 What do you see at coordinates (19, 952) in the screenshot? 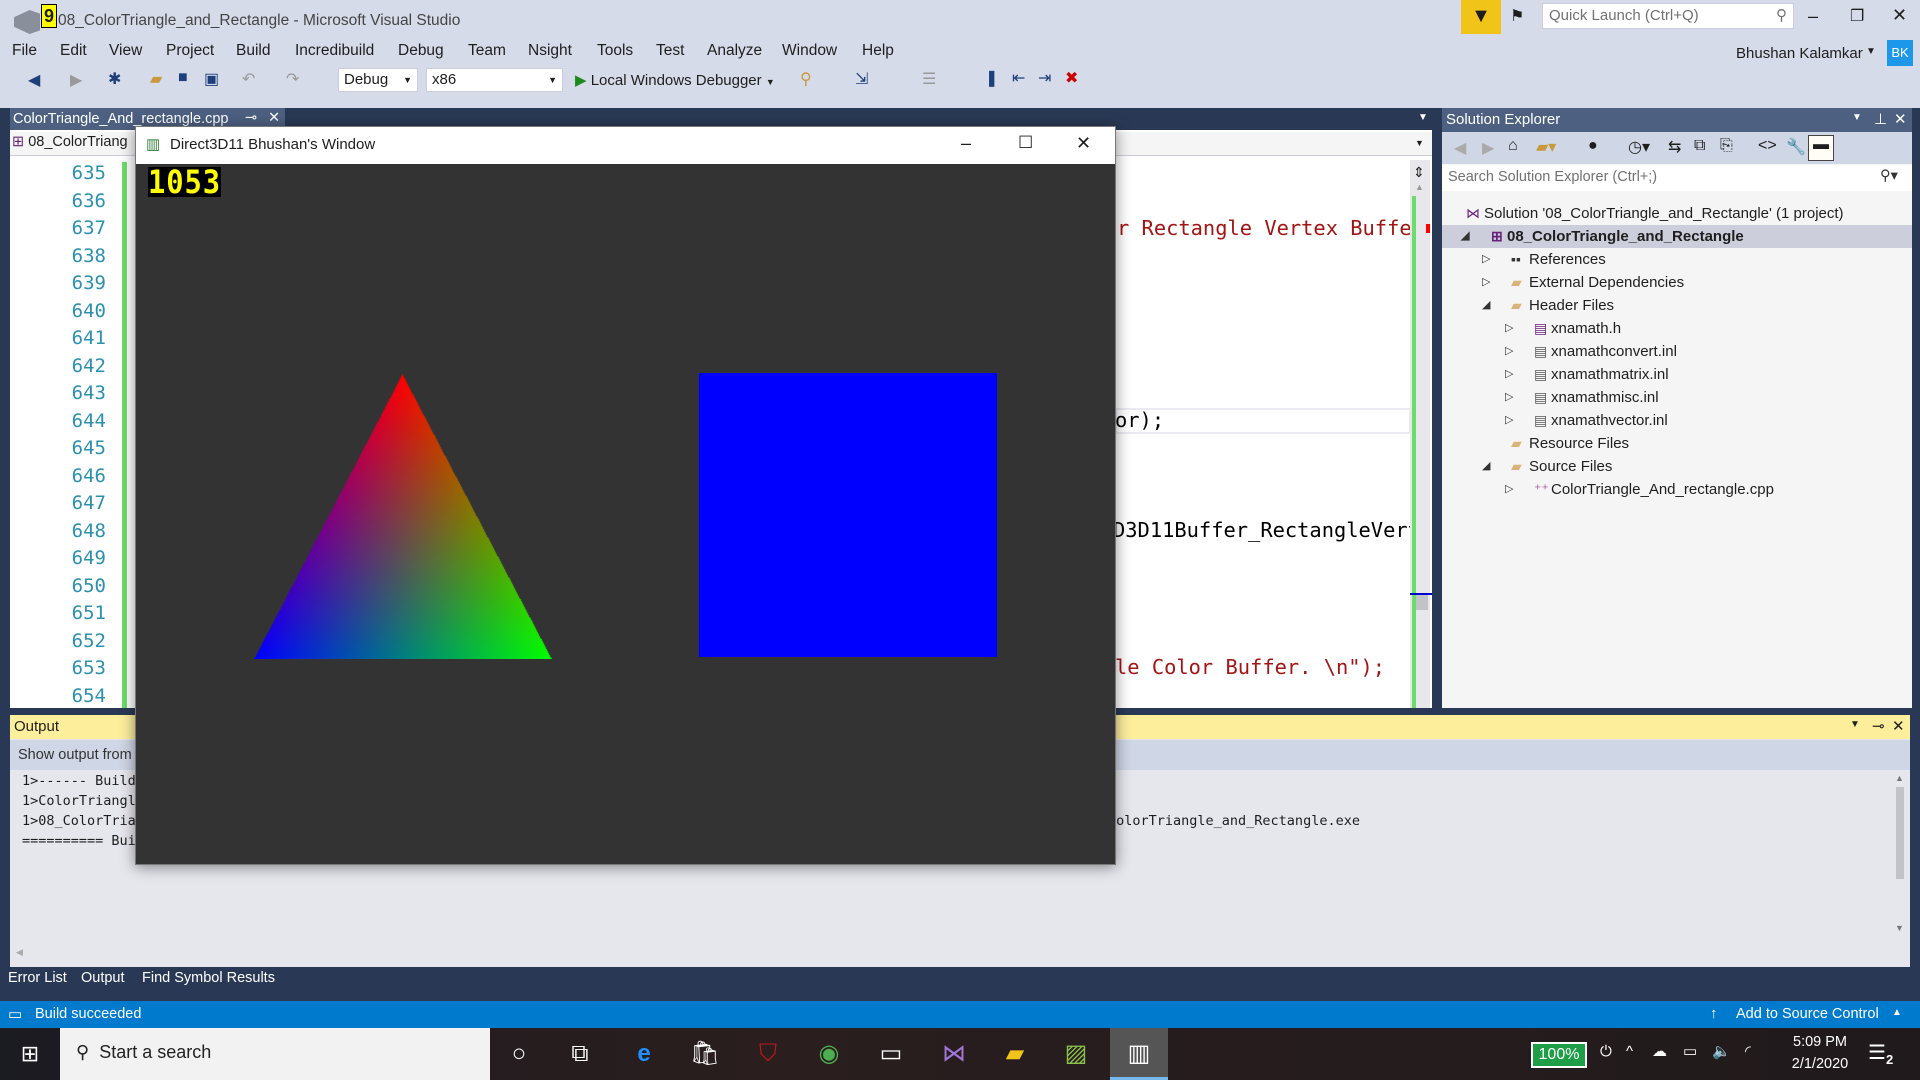
I see `output-hscrollbar: ◀` at bounding box center [19, 952].